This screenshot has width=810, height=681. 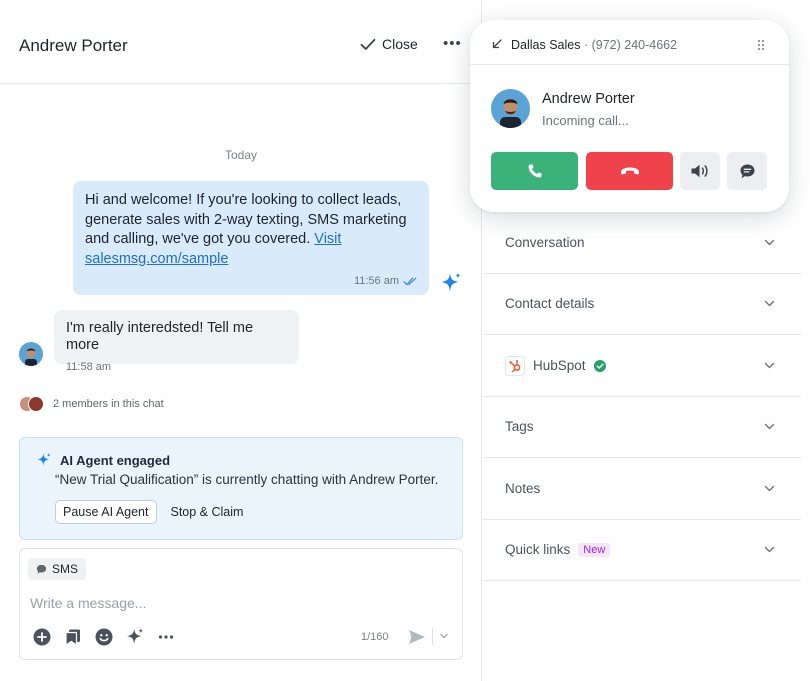 What do you see at coordinates (510, 108) in the screenshot?
I see `caller-avatar` at bounding box center [510, 108].